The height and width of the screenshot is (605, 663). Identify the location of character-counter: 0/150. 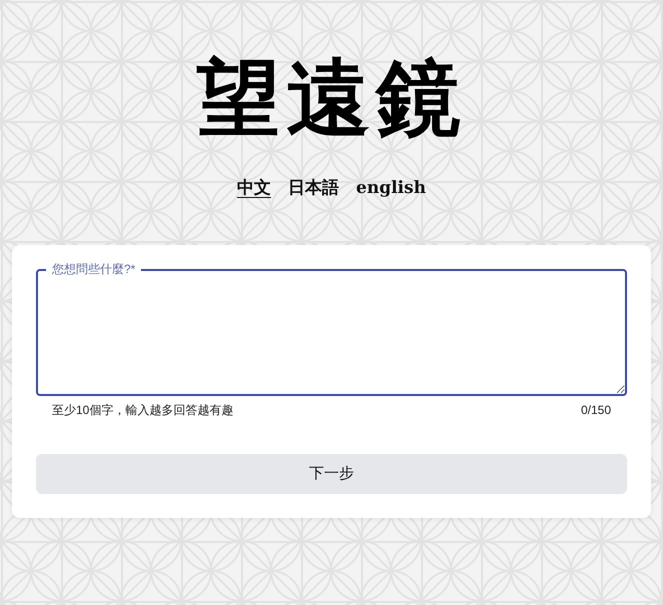
(595, 410).